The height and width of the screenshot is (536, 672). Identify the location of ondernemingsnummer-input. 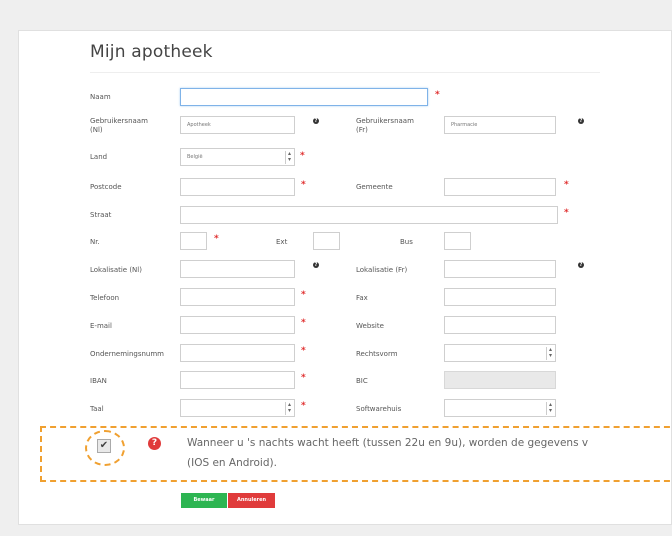
(237, 353).